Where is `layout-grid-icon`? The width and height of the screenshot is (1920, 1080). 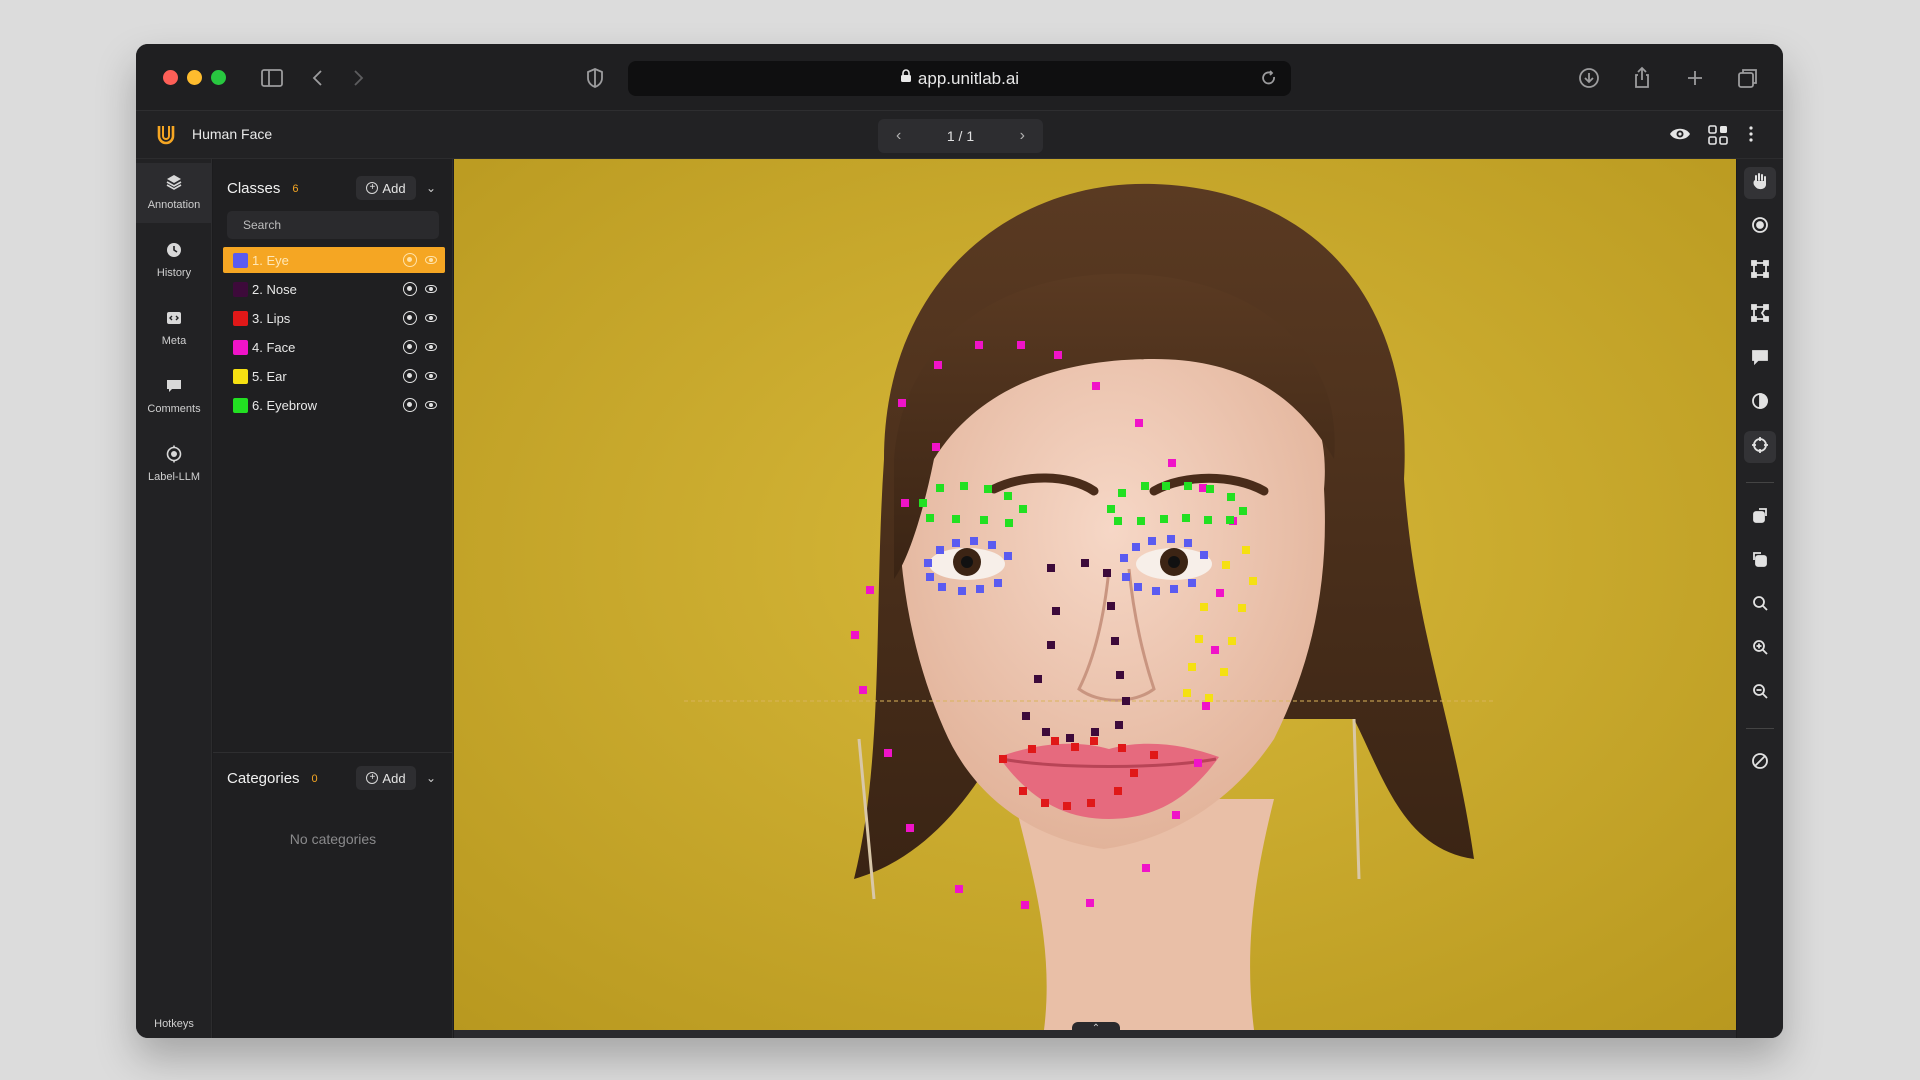 layout-grid-icon is located at coordinates (1718, 137).